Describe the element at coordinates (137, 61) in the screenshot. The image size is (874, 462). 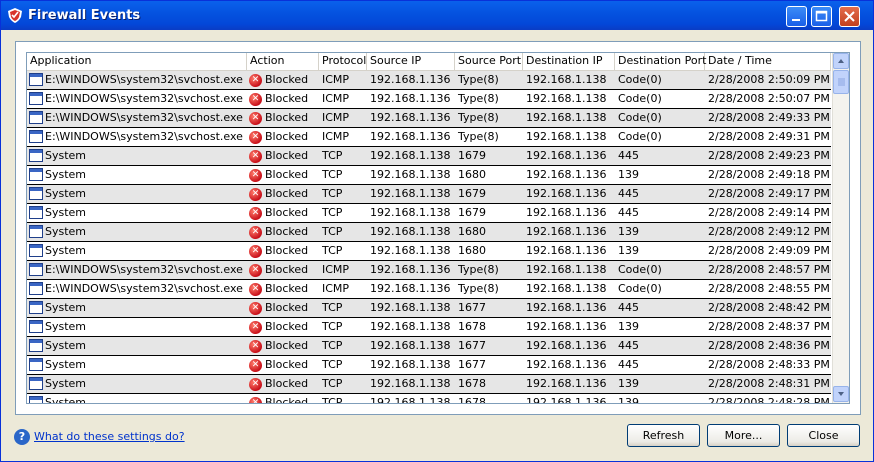
I see `column-header-application: Application` at that location.